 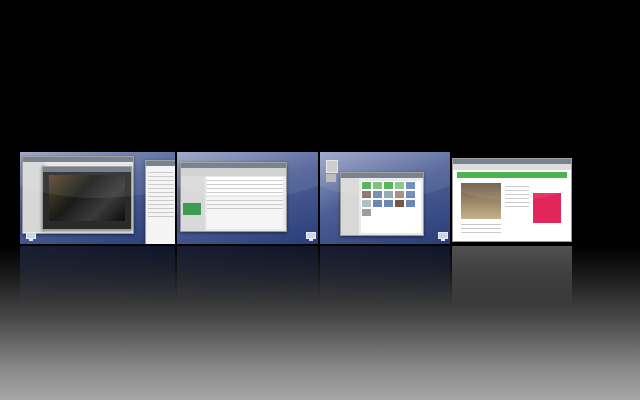 I want to click on web-browser-window, so click(x=512, y=200).